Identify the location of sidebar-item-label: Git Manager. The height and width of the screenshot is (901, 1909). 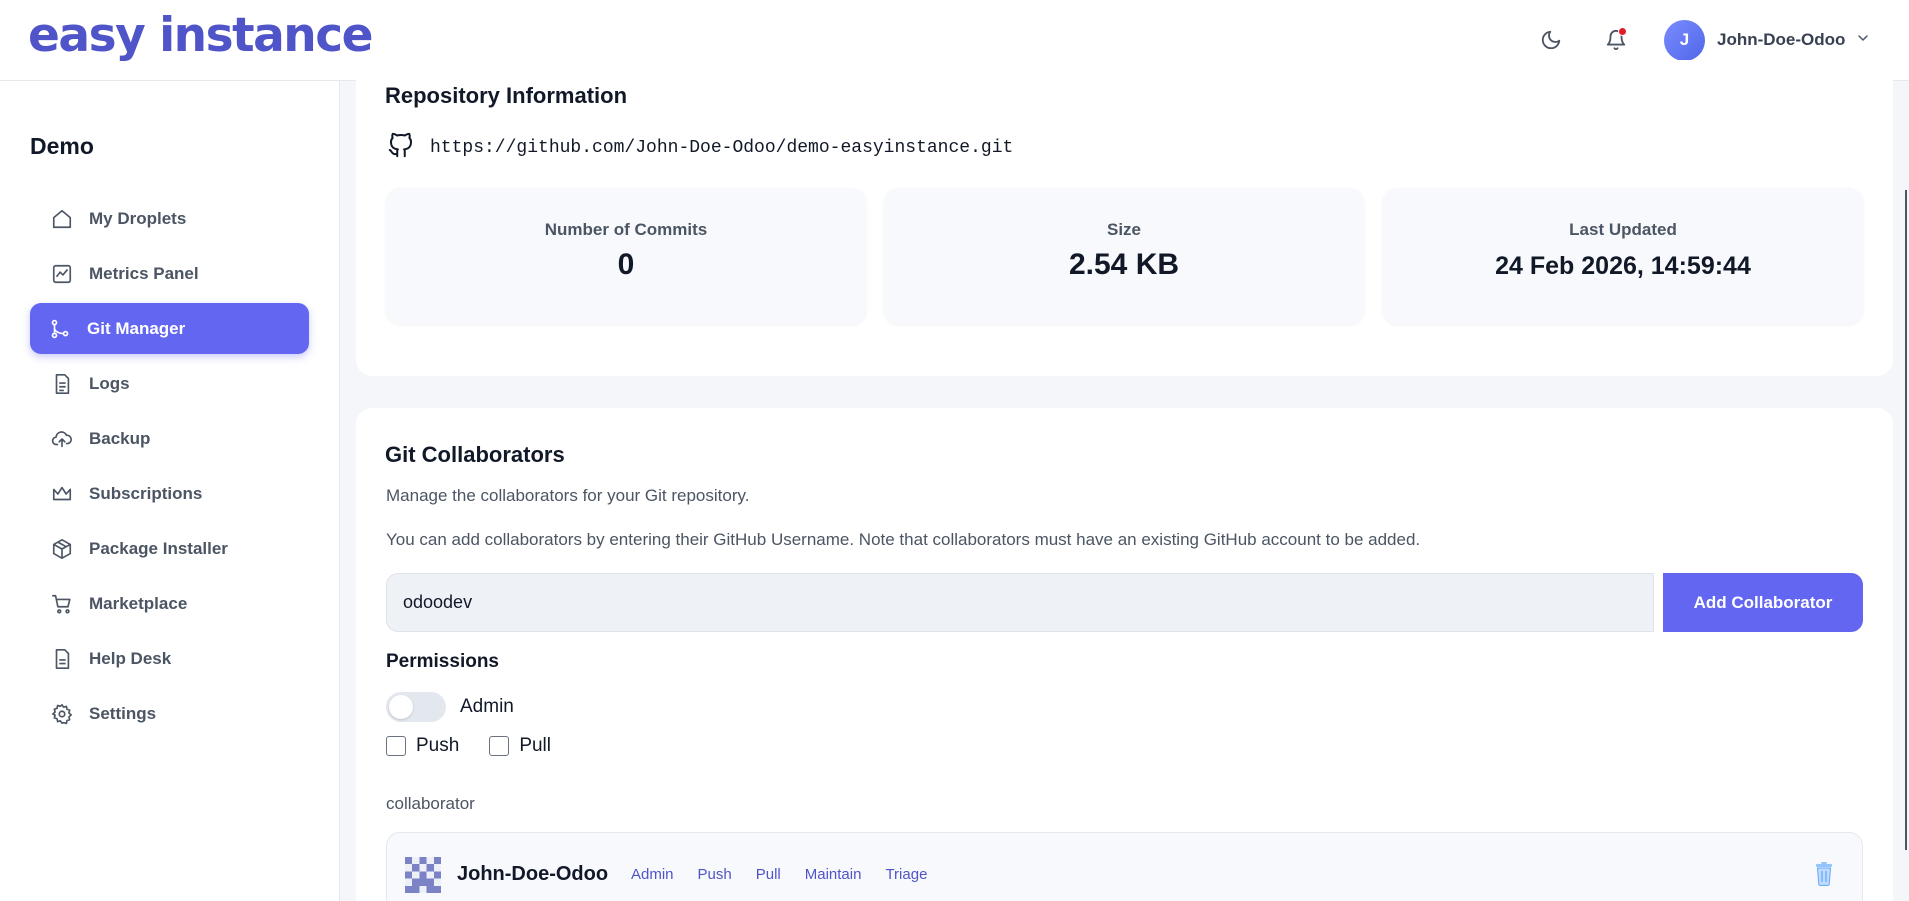
(136, 328).